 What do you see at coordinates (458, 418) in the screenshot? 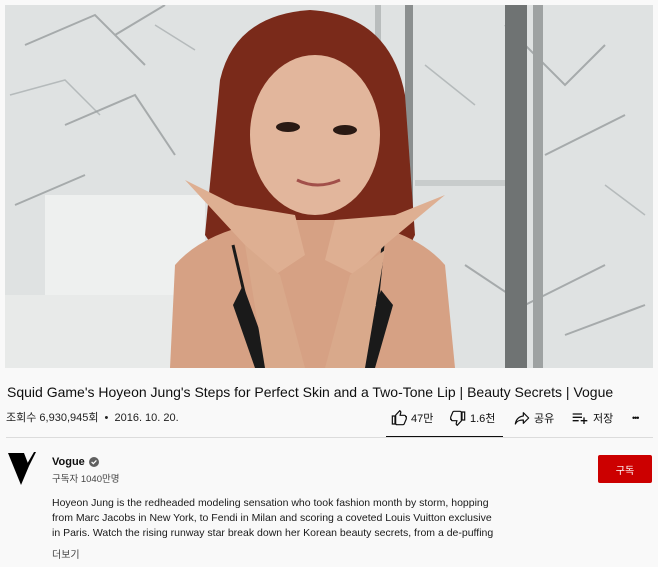
I see `thumbs-down-icon` at bounding box center [458, 418].